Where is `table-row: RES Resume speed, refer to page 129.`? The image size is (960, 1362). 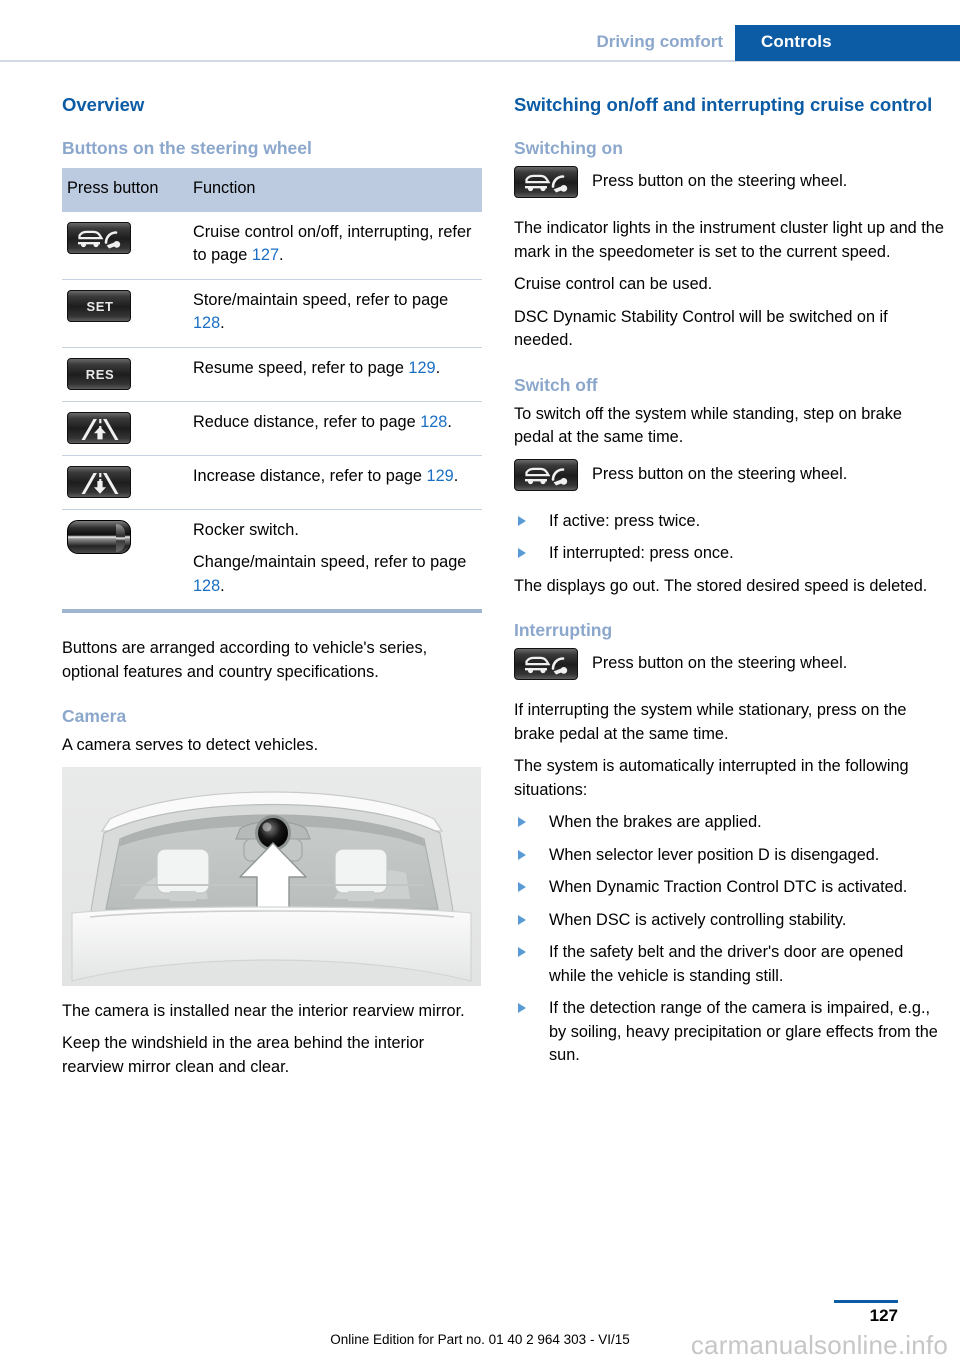 table-row: RES Resume speed, refer to page 129. is located at coordinates (272, 373).